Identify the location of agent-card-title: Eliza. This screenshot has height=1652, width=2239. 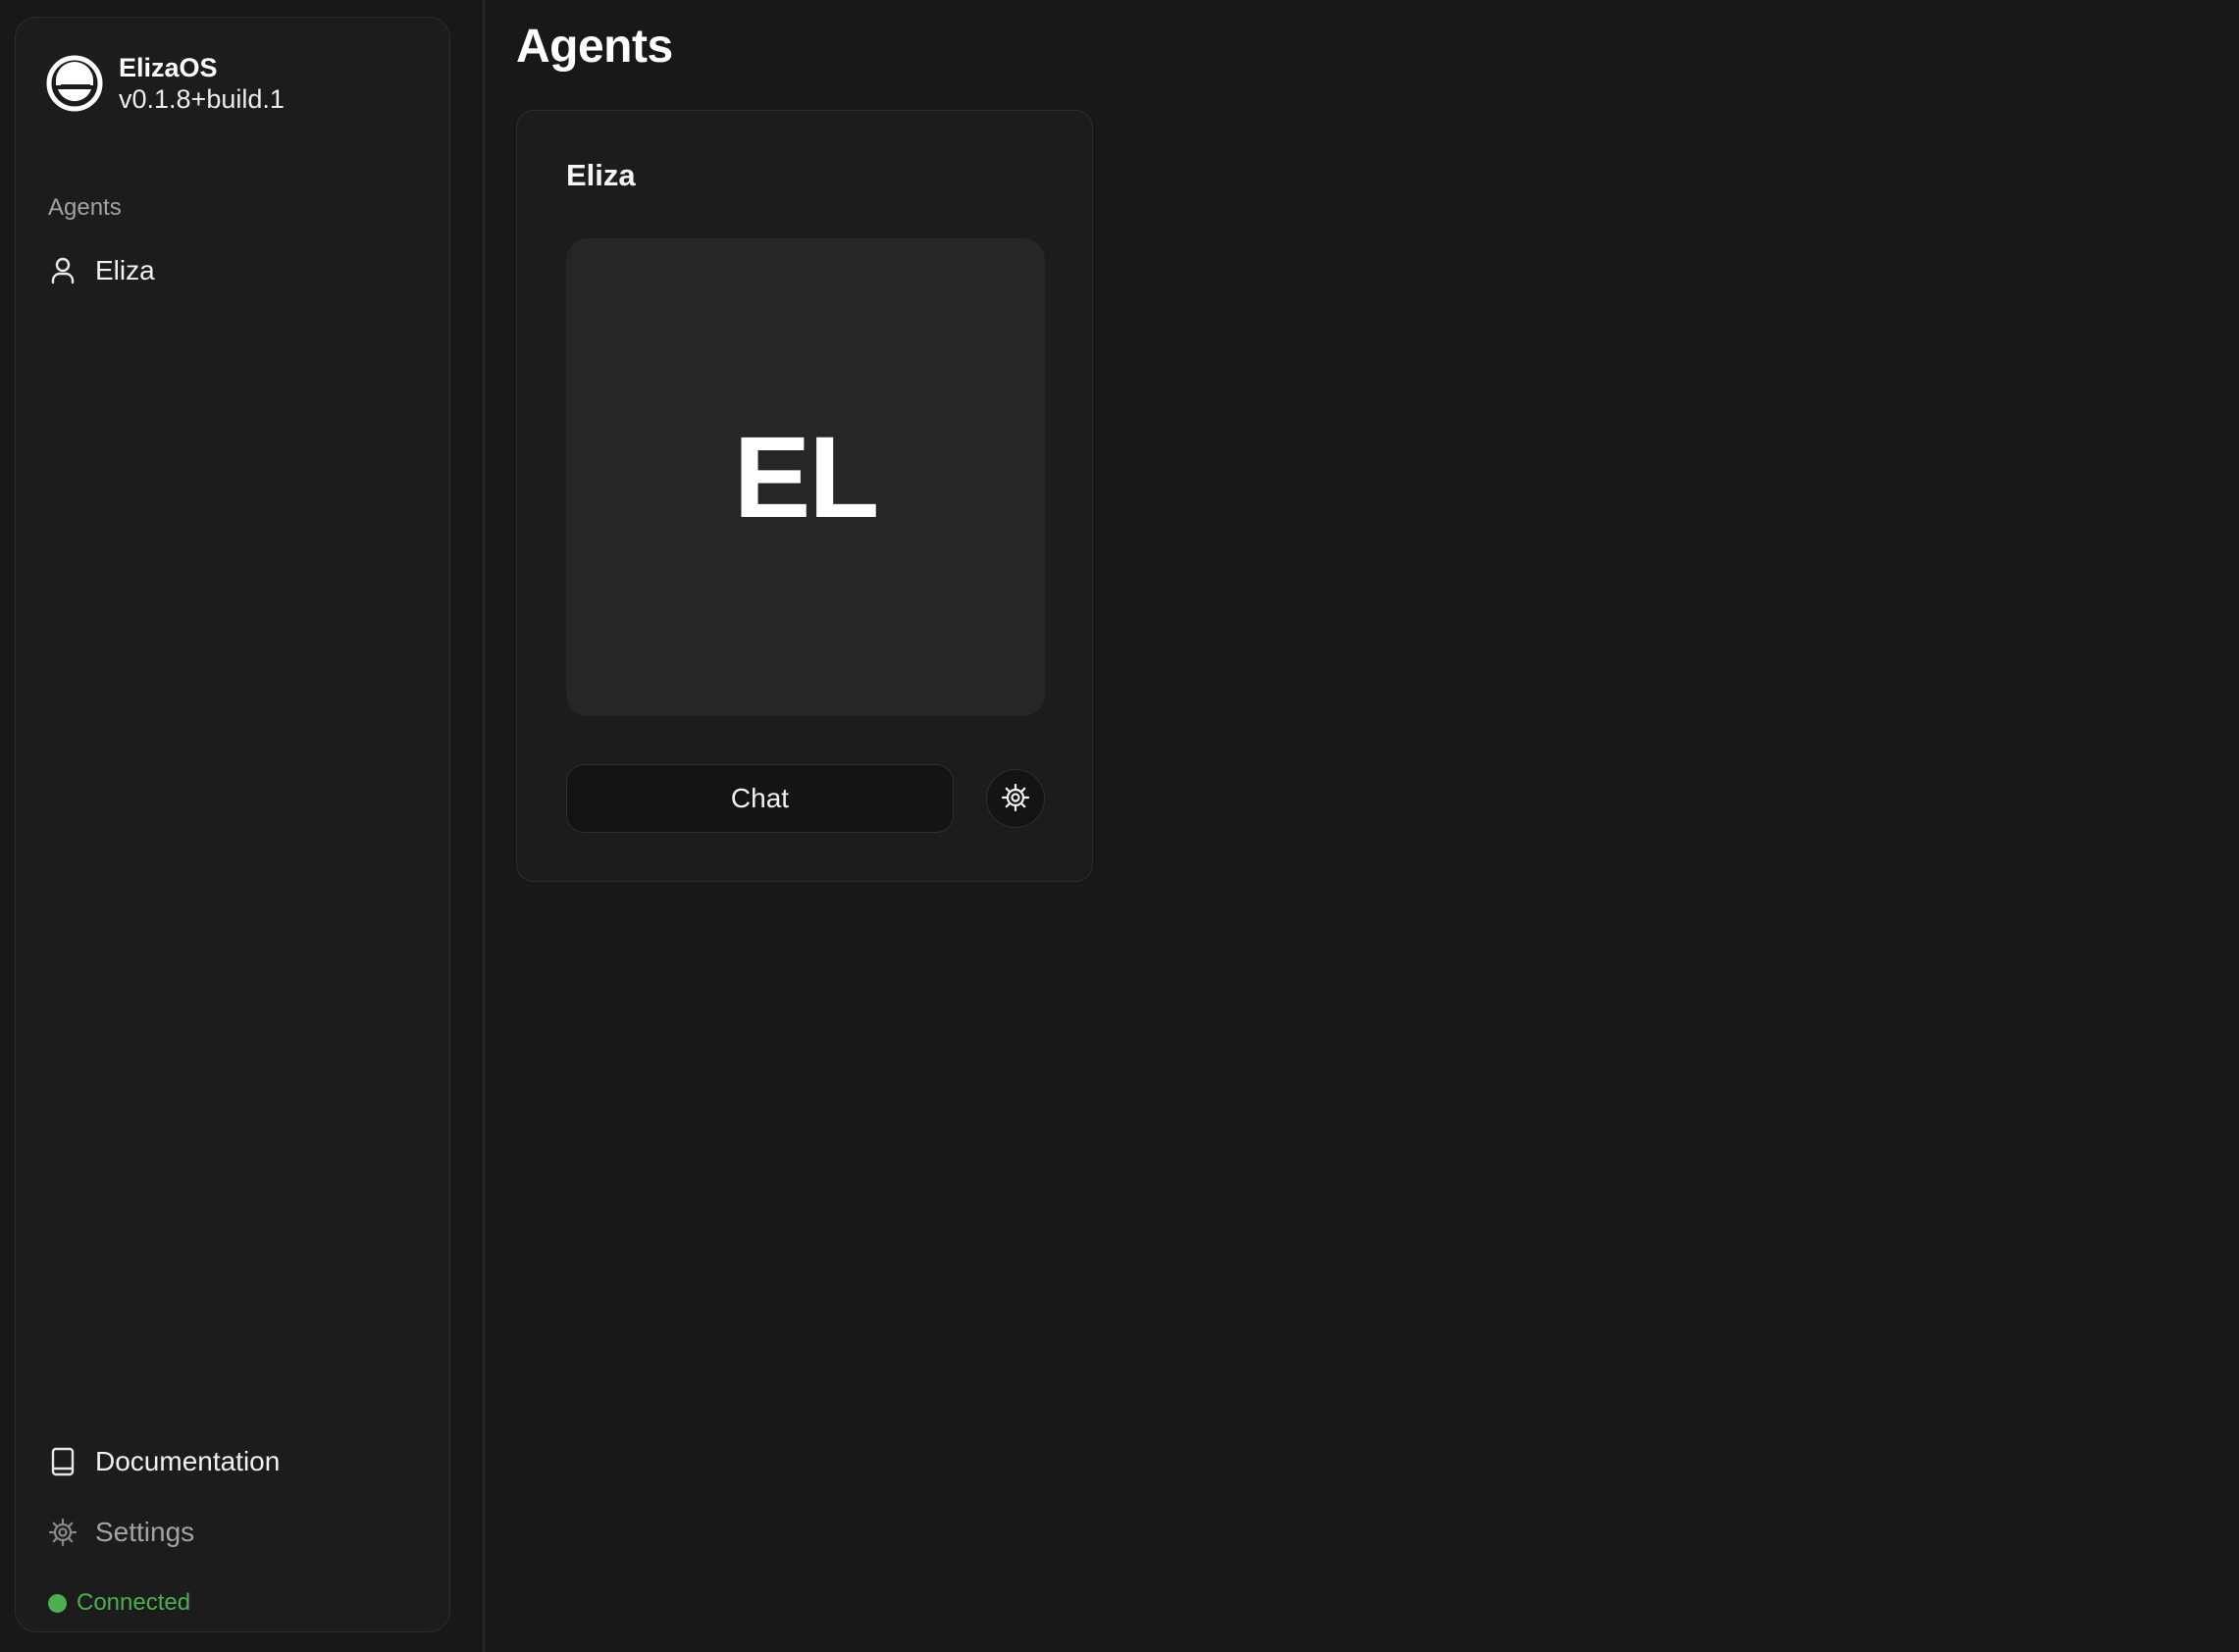
(601, 175).